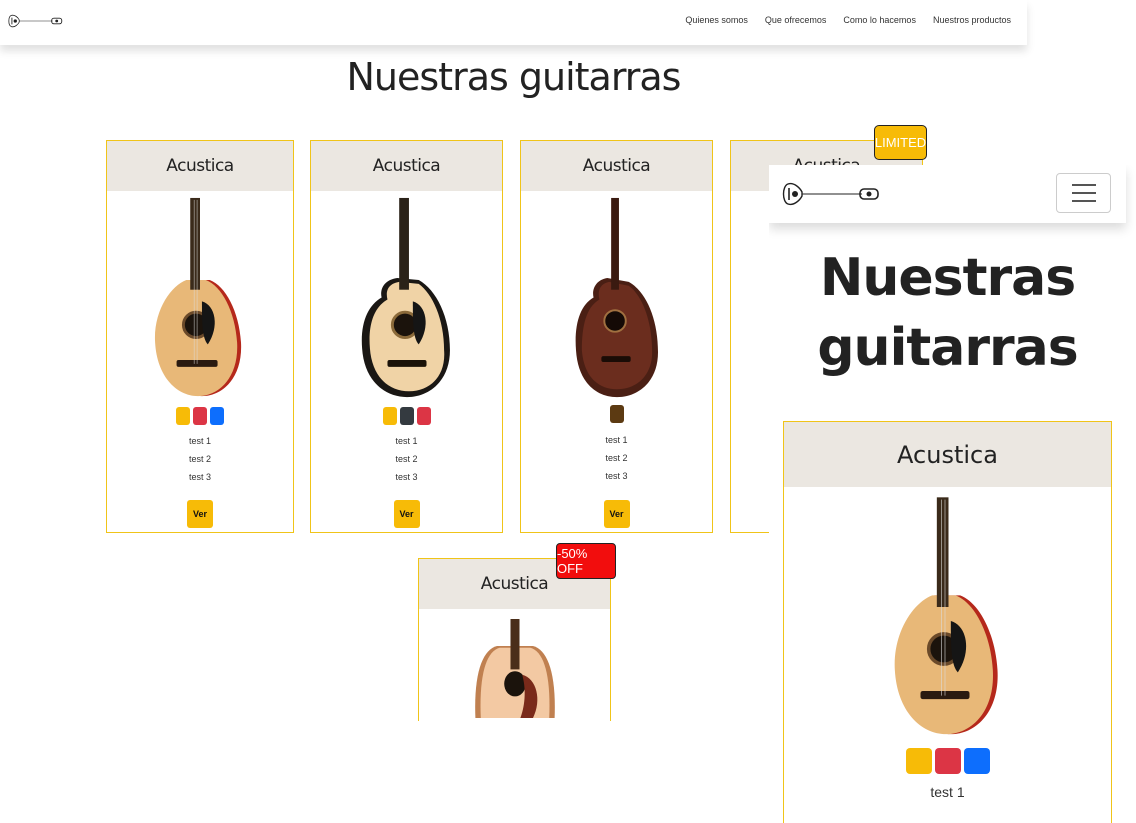  What do you see at coordinates (947, 194) in the screenshot?
I see `mobile-navbar` at bounding box center [947, 194].